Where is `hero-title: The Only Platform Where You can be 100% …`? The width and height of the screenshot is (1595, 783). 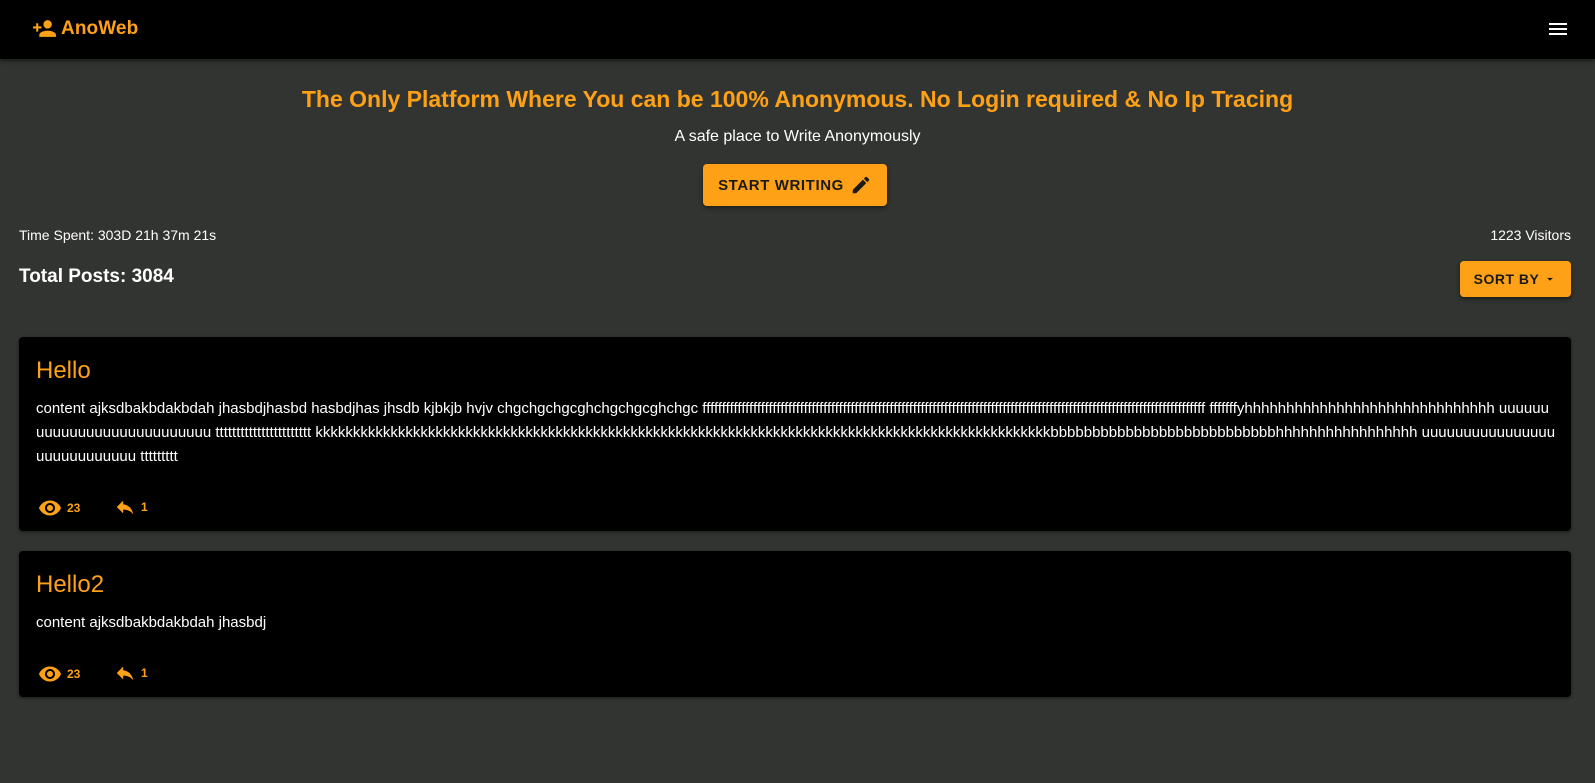 hero-title: The Only Platform Where You can be 100% … is located at coordinates (797, 99).